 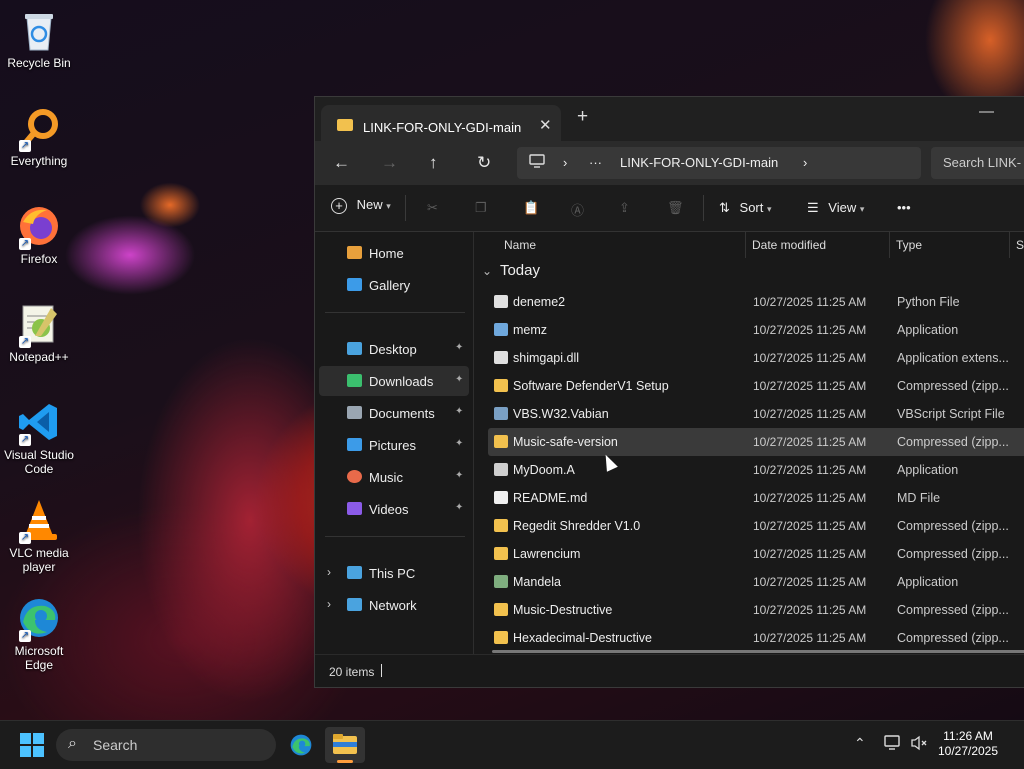 What do you see at coordinates (977, 163) in the screenshot?
I see `search-input: Search LINK-` at bounding box center [977, 163].